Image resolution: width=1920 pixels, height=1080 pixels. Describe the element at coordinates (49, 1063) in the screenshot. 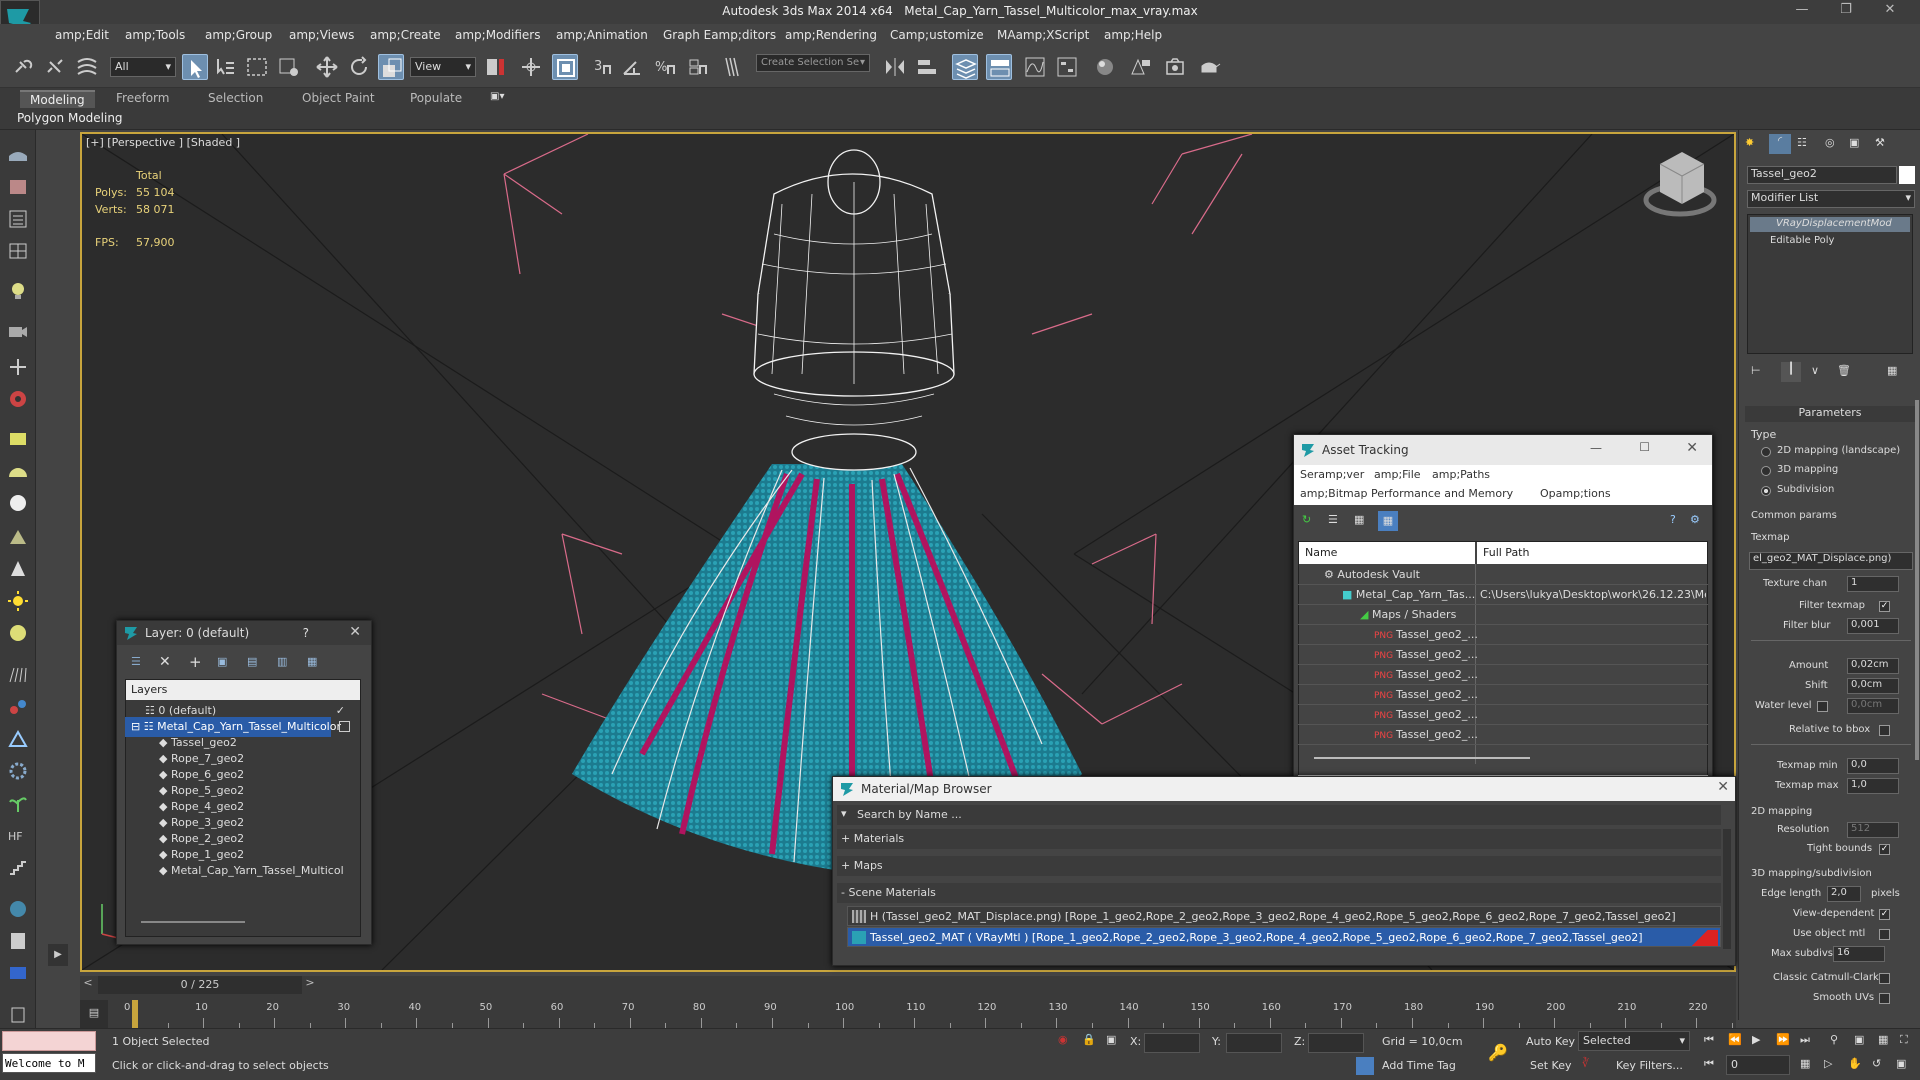

I see `maxscript-listener-input: Welcome to M` at that location.